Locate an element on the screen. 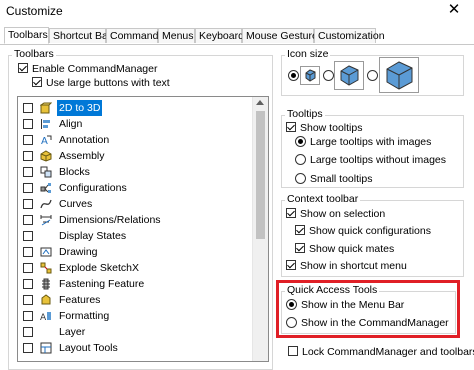  tooltips-group-label: Tooltips is located at coordinates (305, 114).